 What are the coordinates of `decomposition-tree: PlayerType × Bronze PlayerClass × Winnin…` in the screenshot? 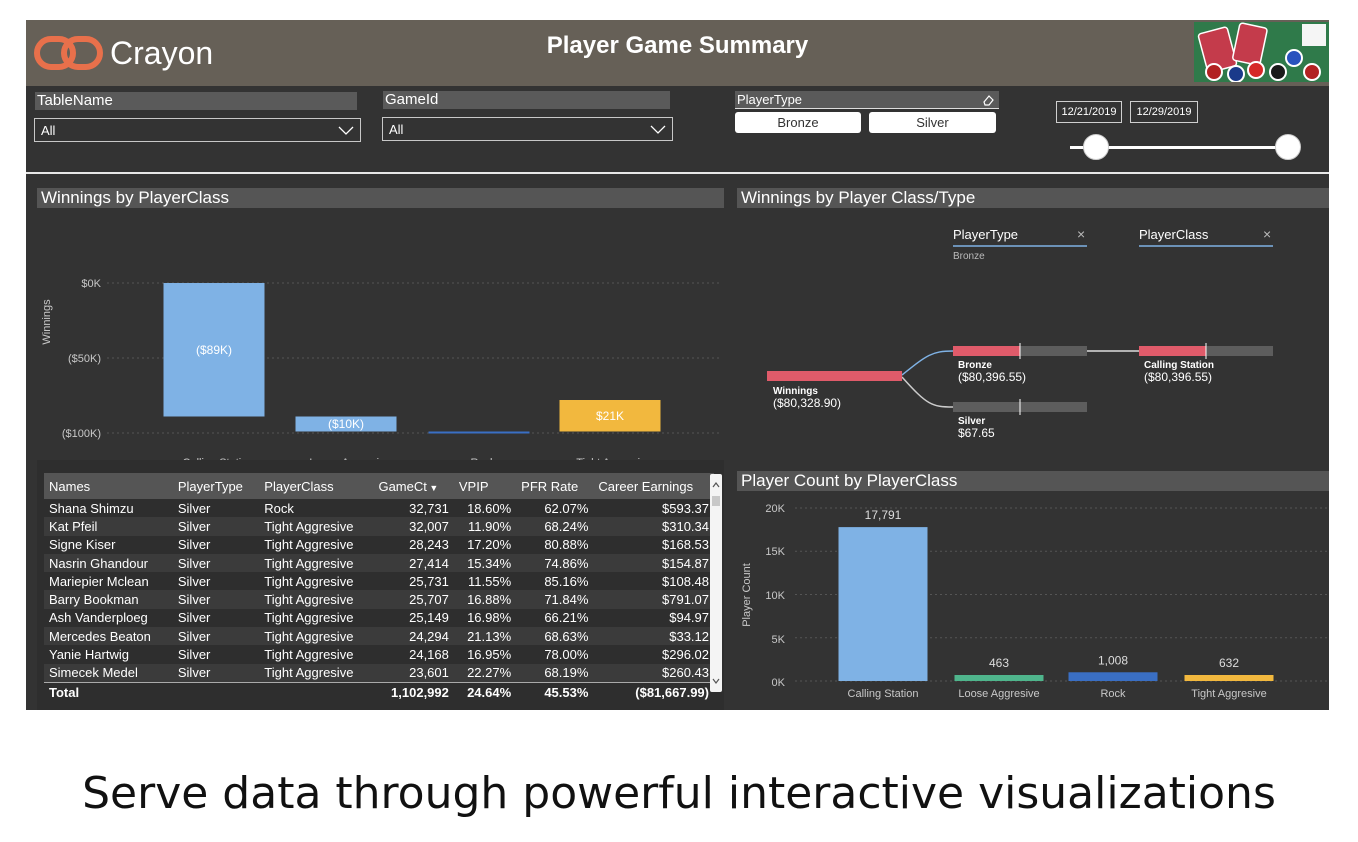 It's located at (1033, 335).